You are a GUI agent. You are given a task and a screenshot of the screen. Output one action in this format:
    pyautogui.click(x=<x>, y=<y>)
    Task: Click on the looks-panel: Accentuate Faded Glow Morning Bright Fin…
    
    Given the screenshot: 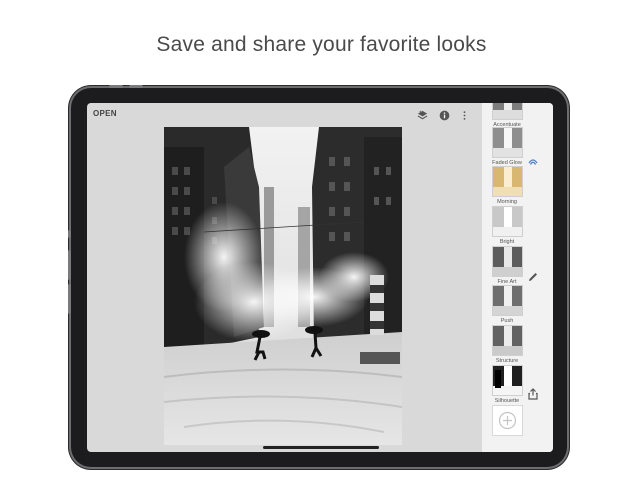 What is the action you would take?
    pyautogui.click(x=517, y=277)
    